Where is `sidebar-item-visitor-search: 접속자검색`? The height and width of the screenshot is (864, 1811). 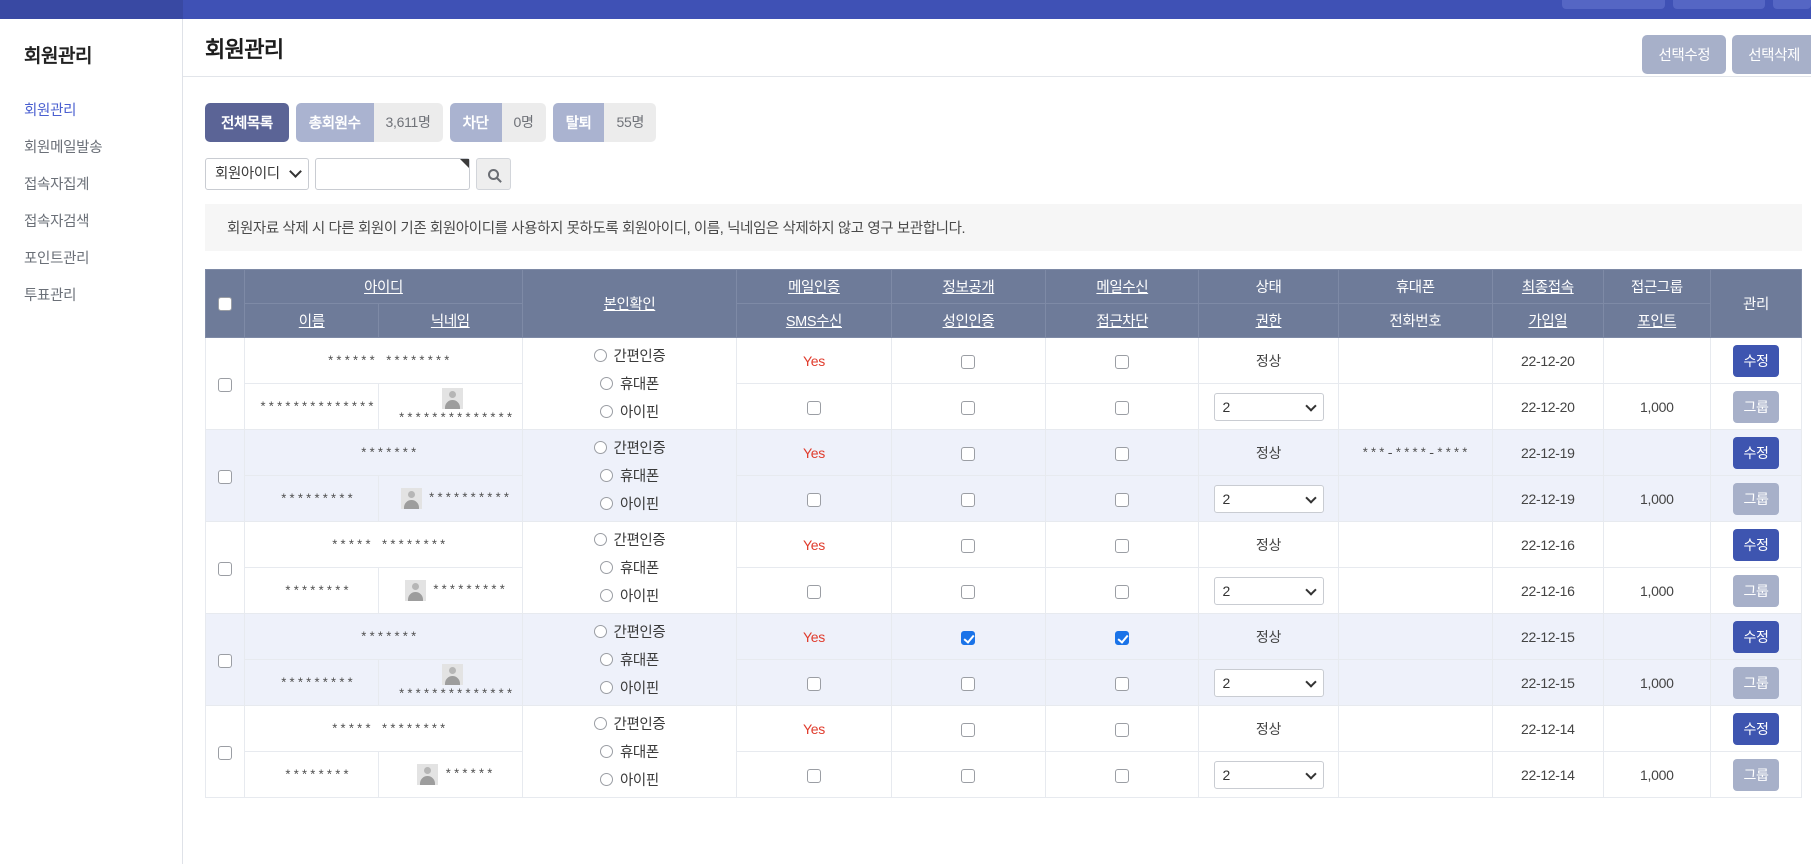
sidebar-item-visitor-search: 접속자검색 is located at coordinates (103, 220).